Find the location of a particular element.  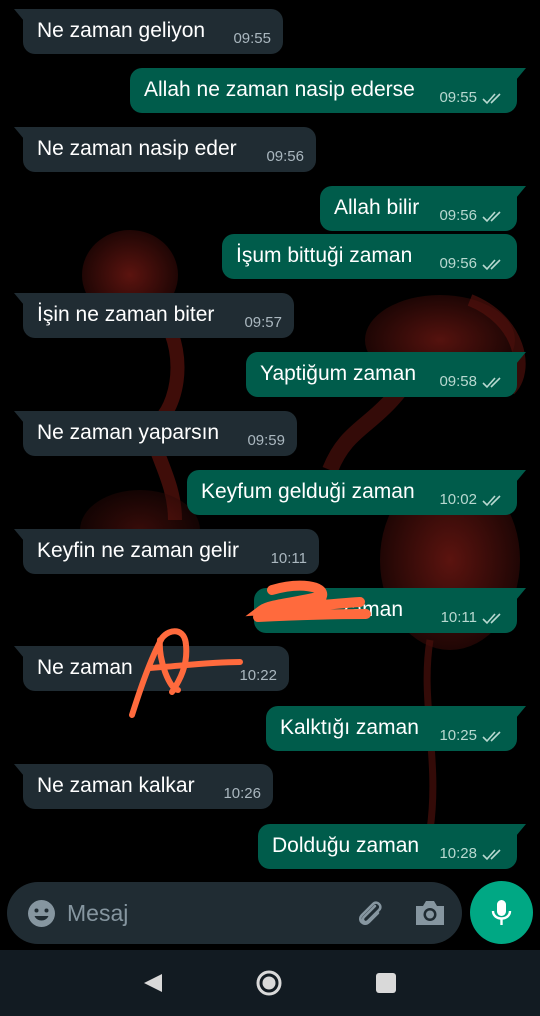

incoming-message: Keyfin ne zaman gelir 10:11 is located at coordinates (166, 551).